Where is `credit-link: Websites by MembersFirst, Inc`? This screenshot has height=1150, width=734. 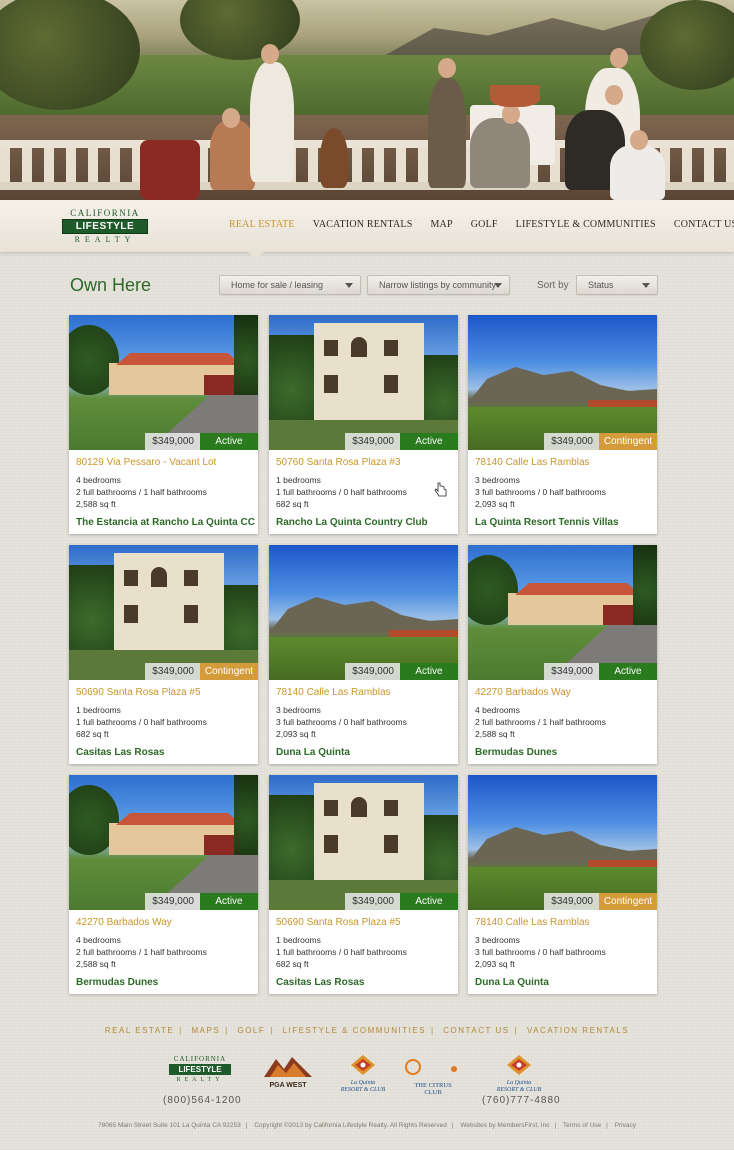
credit-link: Websites by MembersFirst, Inc is located at coordinates (504, 1125).